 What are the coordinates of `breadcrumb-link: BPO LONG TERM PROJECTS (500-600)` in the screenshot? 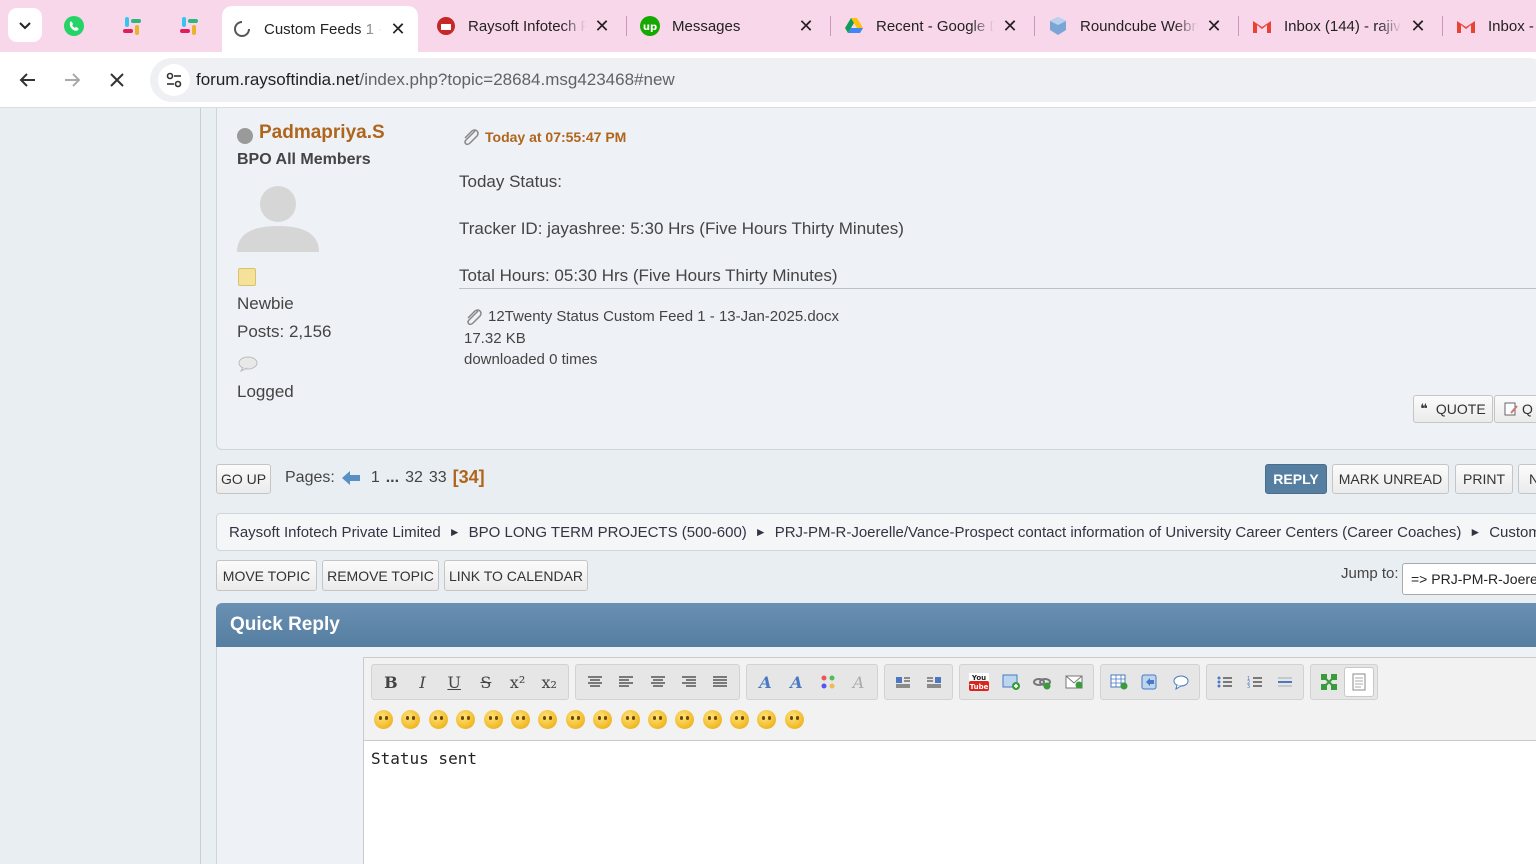 It's located at (608, 532).